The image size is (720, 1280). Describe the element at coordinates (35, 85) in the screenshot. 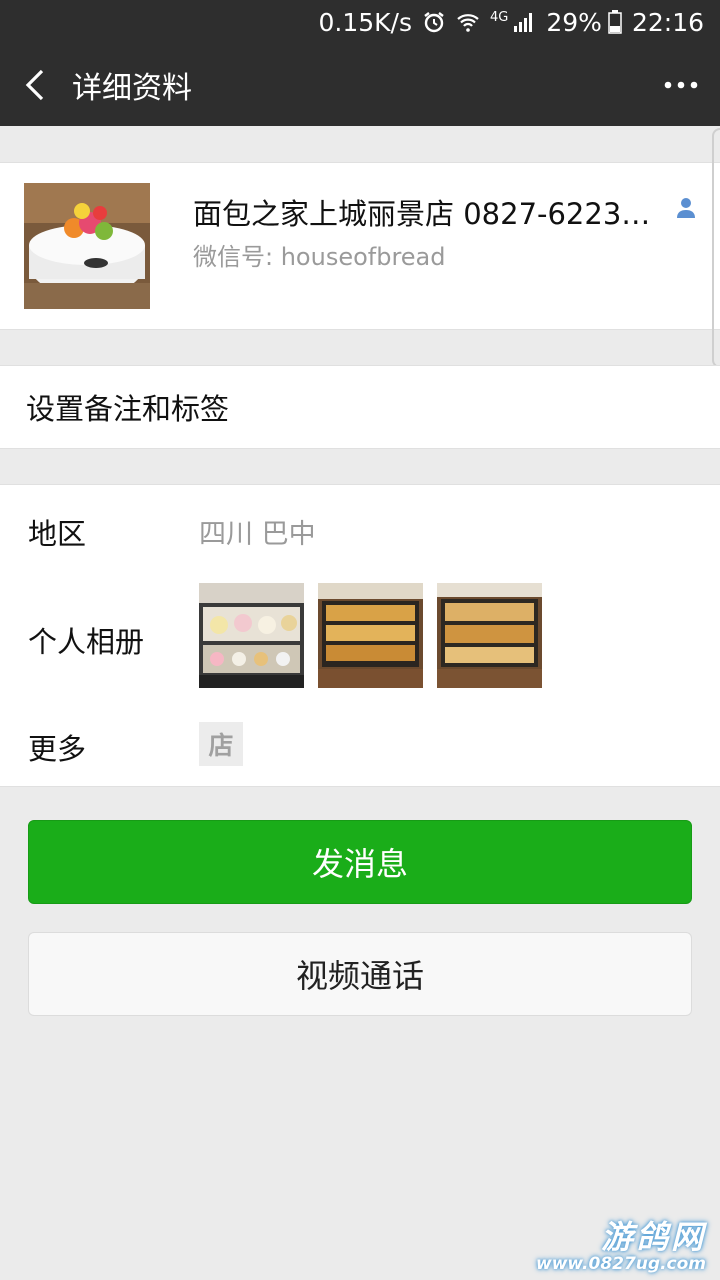

I see `back-arrow-icon` at that location.